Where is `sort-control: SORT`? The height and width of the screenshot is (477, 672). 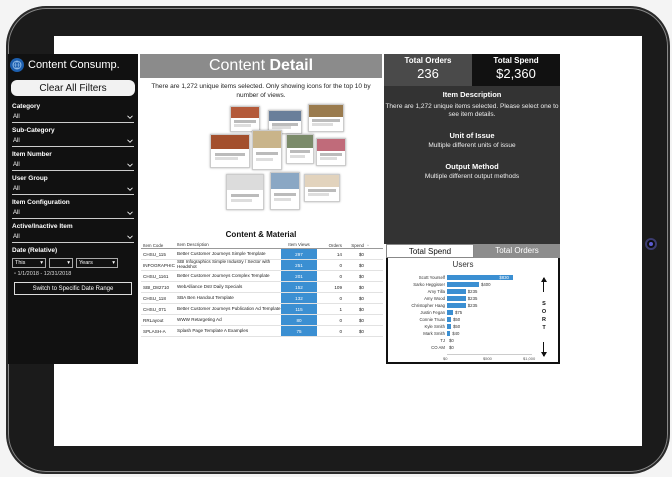 sort-control: SORT is located at coordinates (546, 317).